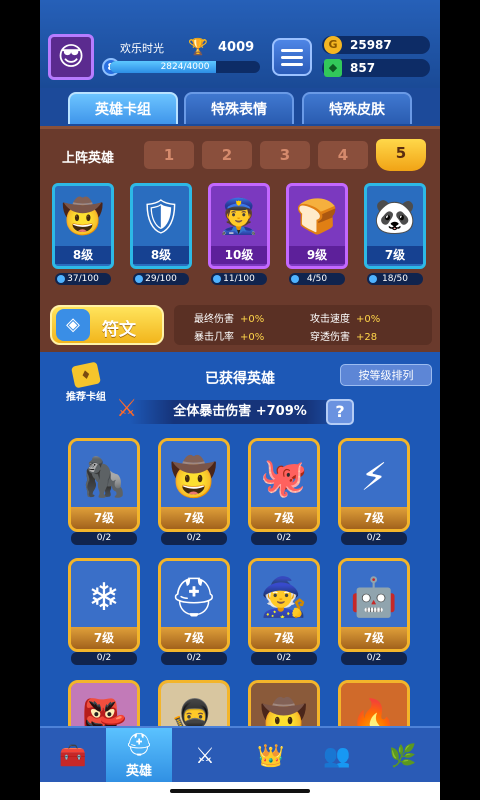 This screenshot has width=480, height=800. What do you see at coordinates (285, 155) in the screenshot?
I see `deck-slot-3: 3` at bounding box center [285, 155].